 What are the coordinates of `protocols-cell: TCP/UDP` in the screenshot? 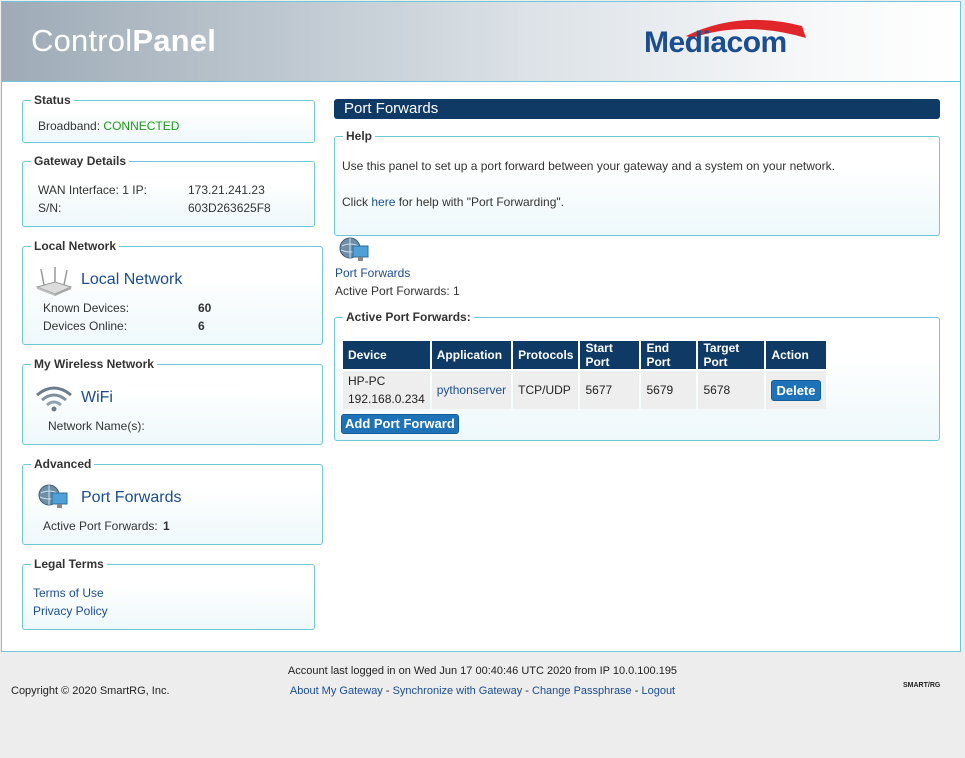 It's located at (546, 390).